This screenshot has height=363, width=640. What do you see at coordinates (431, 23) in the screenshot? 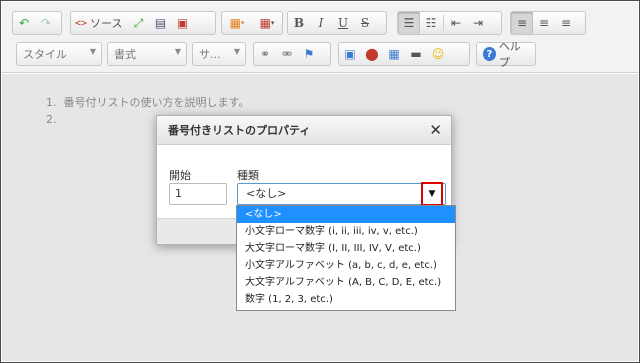
I see `bulleted-list-icon: ☷` at bounding box center [431, 23].